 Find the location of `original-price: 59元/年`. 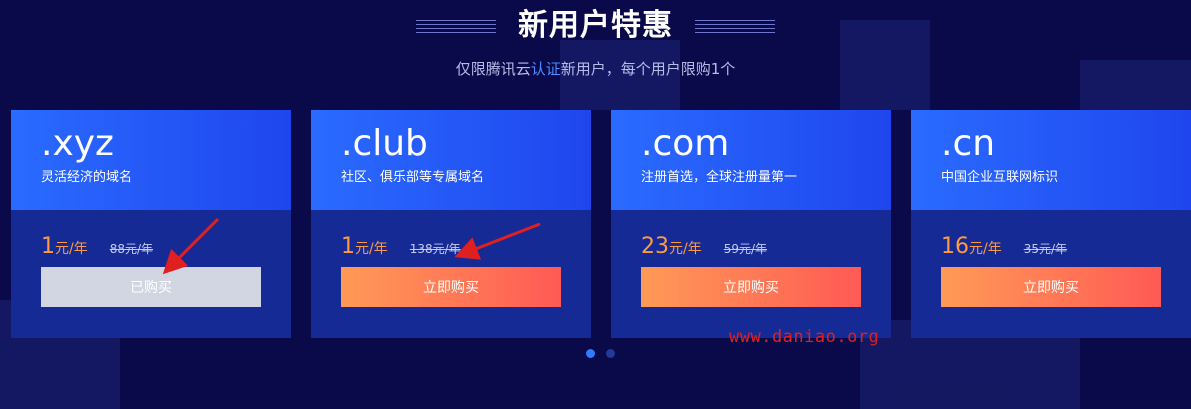

original-price: 59元/年 is located at coordinates (745, 249).